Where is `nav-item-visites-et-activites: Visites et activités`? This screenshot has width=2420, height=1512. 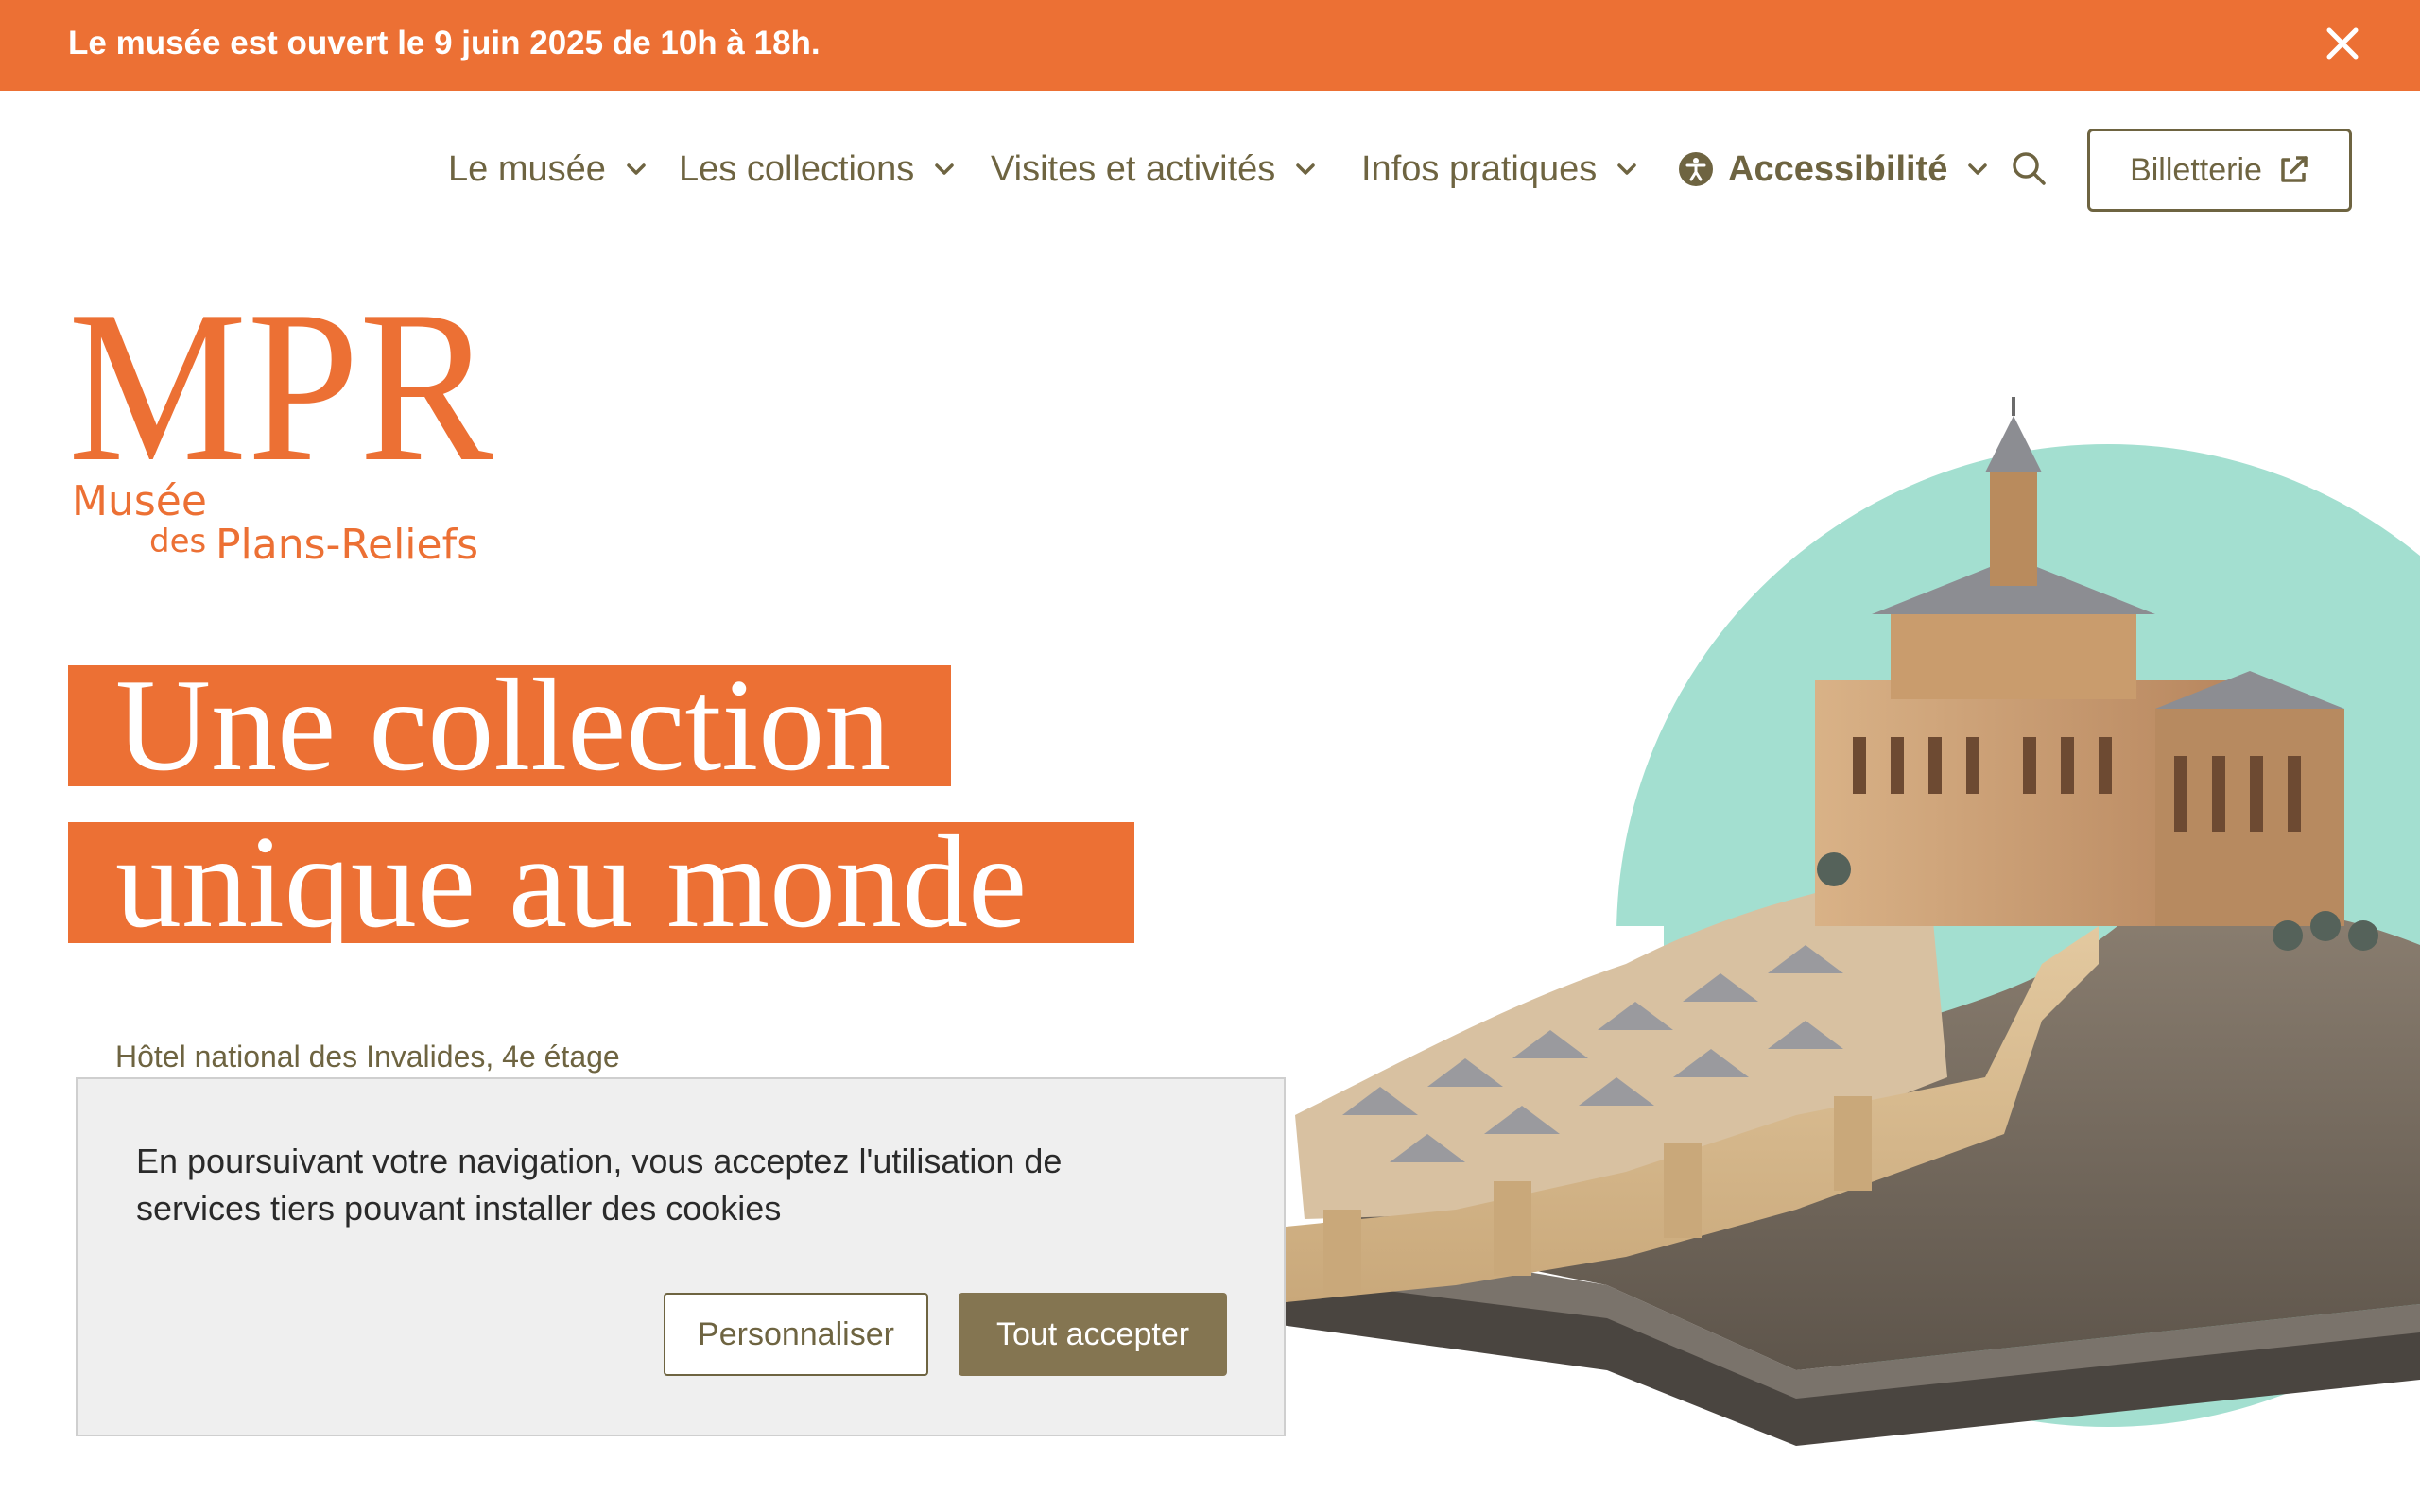
nav-item-visites-et-activites: Visites et activités is located at coordinates (1154, 169).